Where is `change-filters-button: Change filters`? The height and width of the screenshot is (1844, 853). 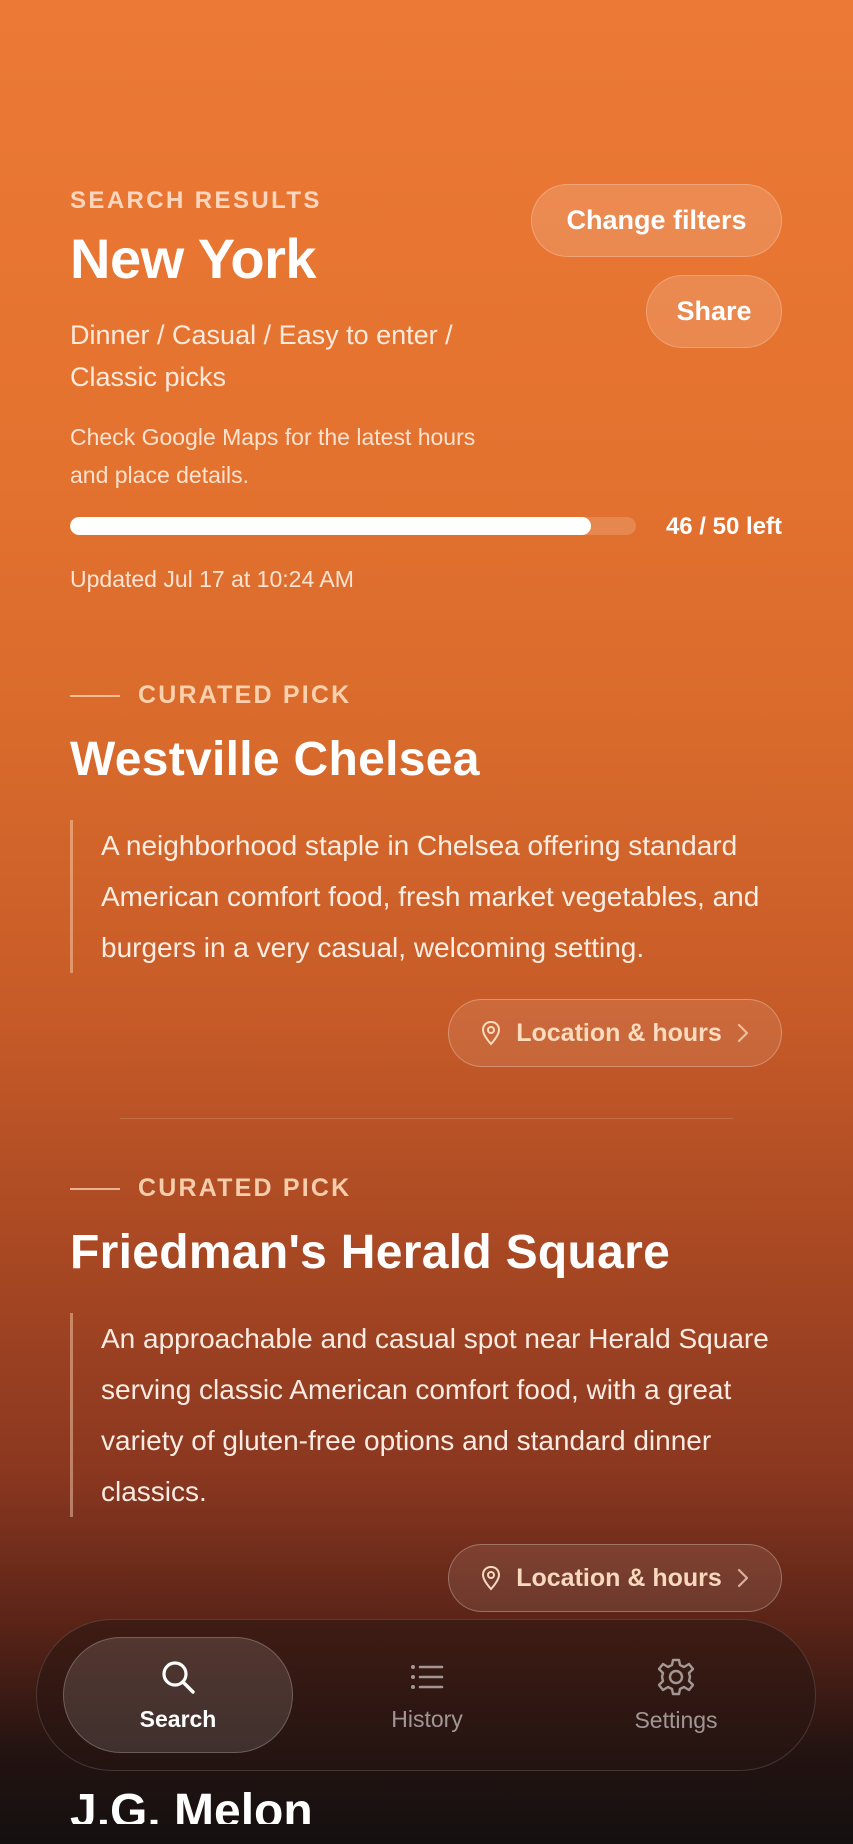 change-filters-button: Change filters is located at coordinates (656, 220).